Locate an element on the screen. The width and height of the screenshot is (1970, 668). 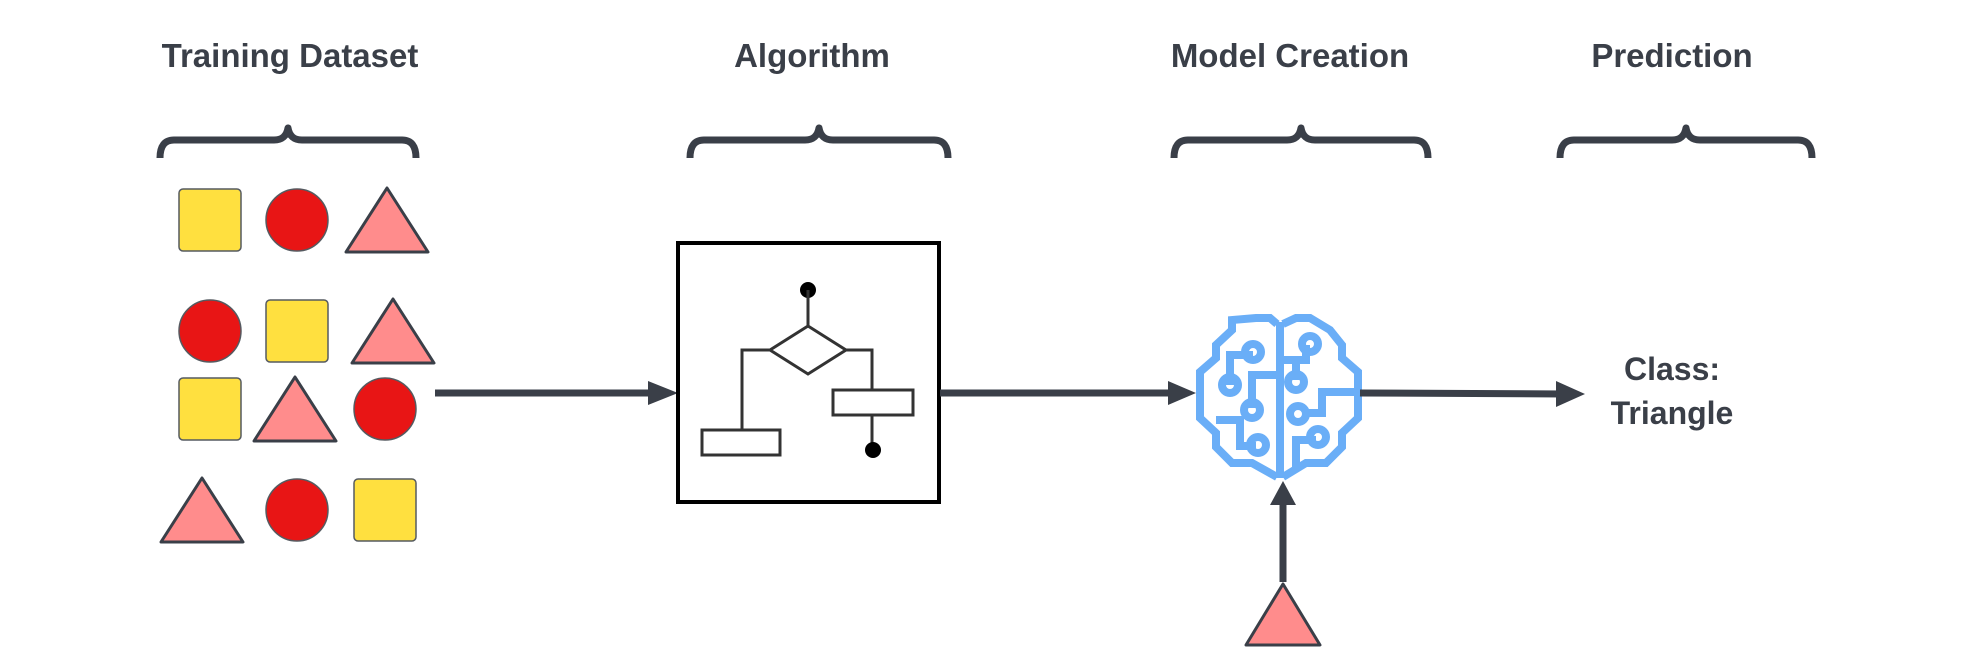
stage-title-prediction: Prediction is located at coordinates (1671, 55).